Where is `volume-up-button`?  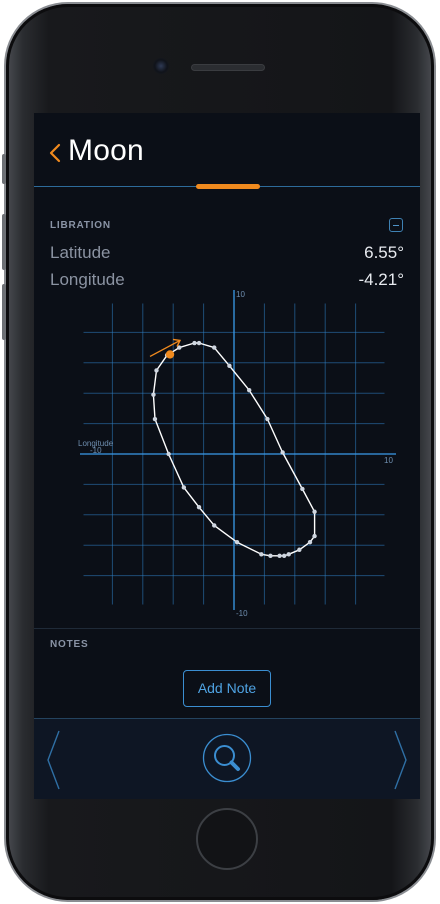
volume-up-button is located at coordinates (4, 242).